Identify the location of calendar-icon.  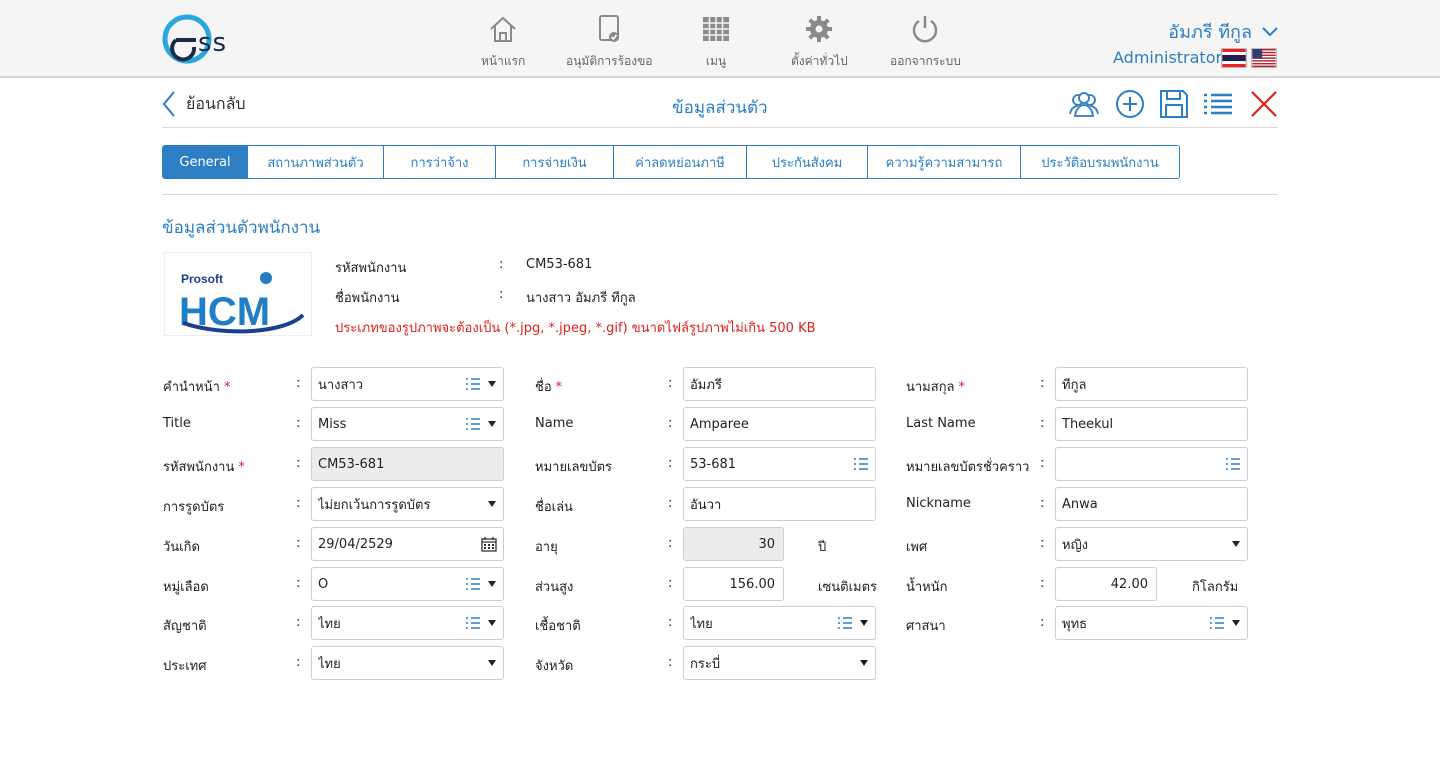
(489, 544).